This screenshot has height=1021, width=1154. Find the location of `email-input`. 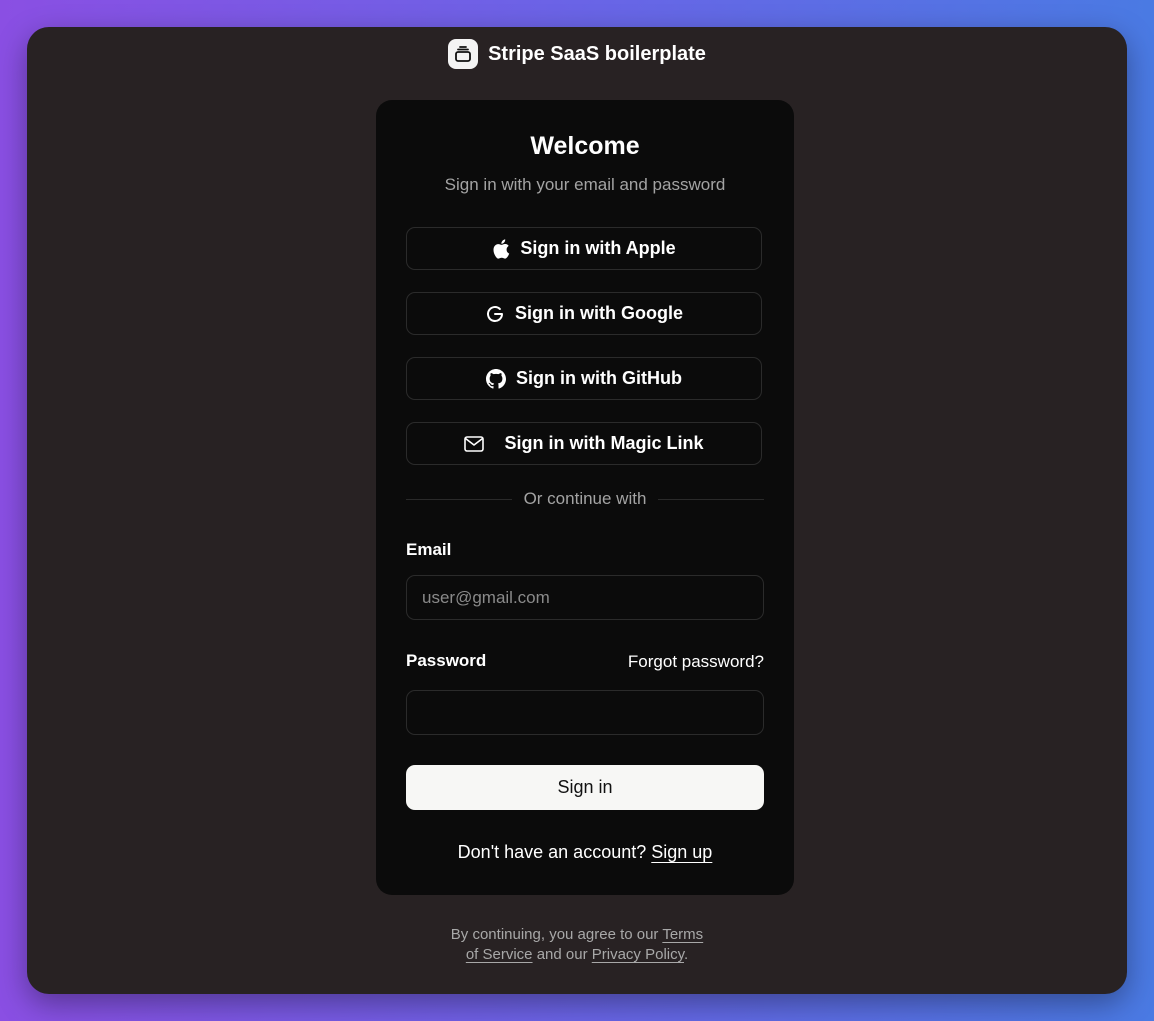

email-input is located at coordinates (585, 597).